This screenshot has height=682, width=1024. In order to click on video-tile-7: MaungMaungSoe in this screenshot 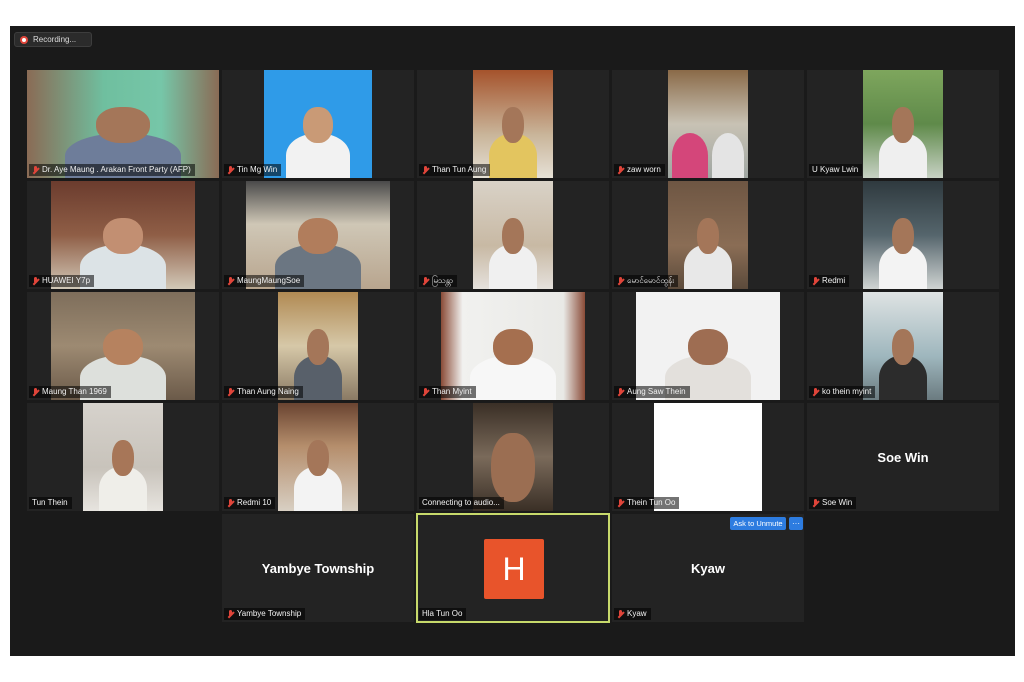, I will do `click(318, 235)`.